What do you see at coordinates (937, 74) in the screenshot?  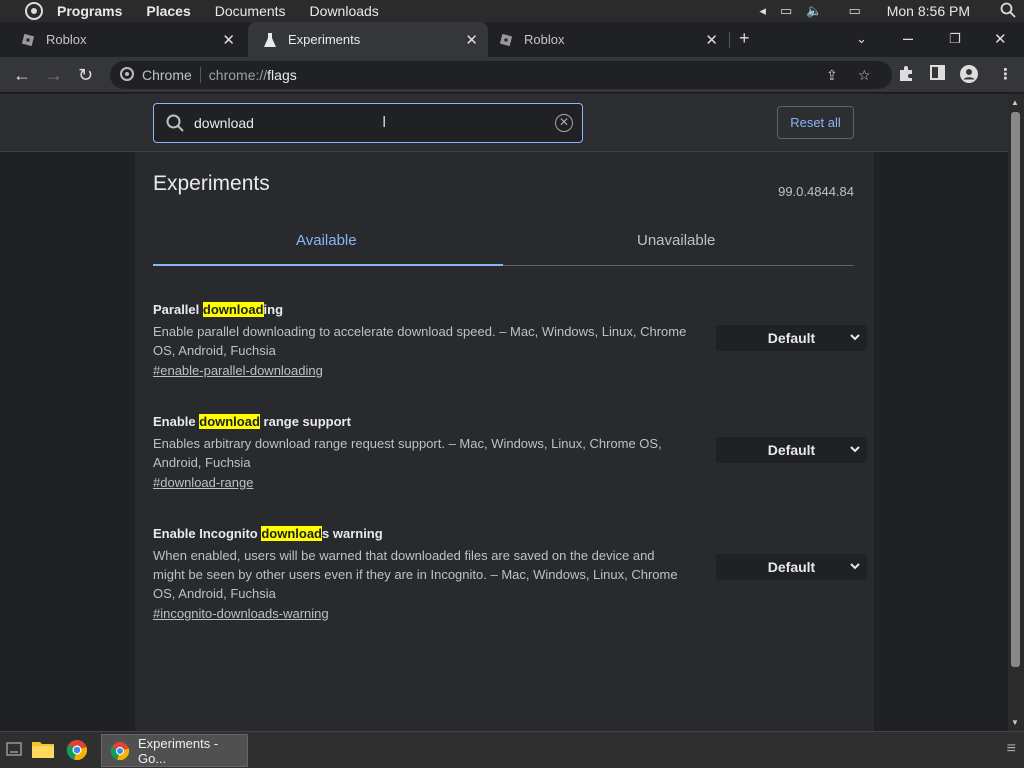 I see `side-panel-icon` at bounding box center [937, 74].